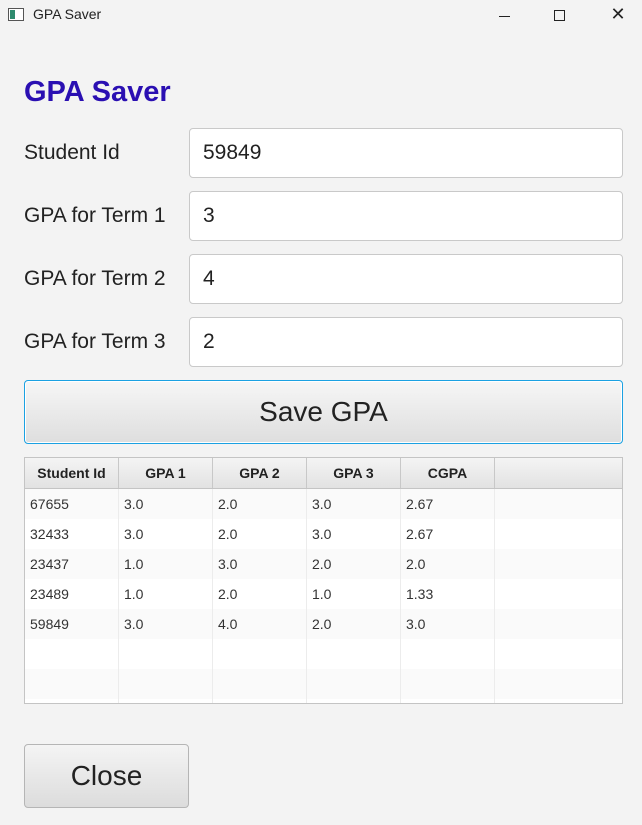 Image resolution: width=642 pixels, height=825 pixels. I want to click on maximize-icon, so click(559, 15).